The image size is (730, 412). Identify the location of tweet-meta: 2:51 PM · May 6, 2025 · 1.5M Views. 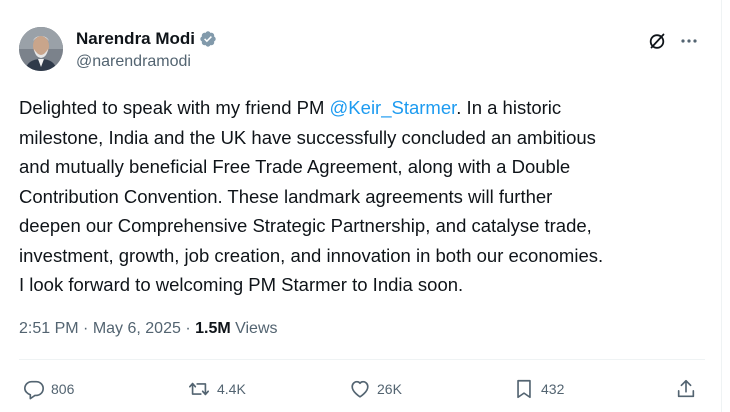
(148, 329).